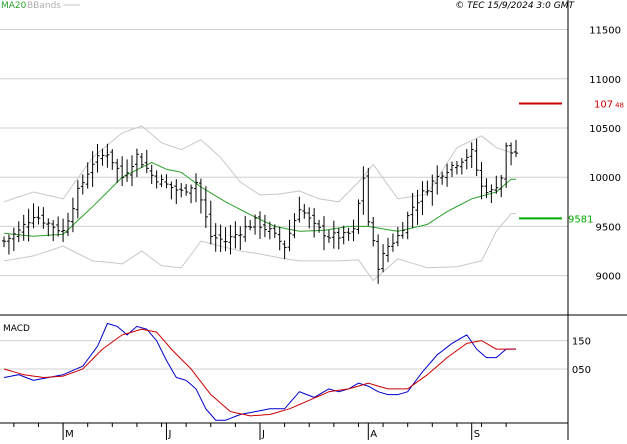 Image resolution: width=627 pixels, height=444 pixels. What do you see at coordinates (69, 434) in the screenshot?
I see `x-tick-label: M` at bounding box center [69, 434].